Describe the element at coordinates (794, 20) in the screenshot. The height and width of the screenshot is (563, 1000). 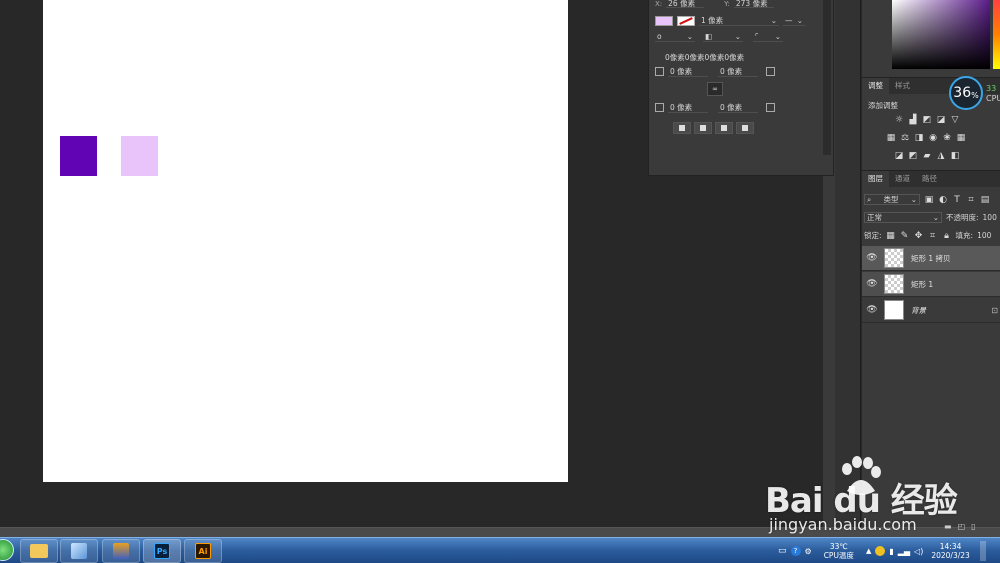
I see `stroke-type-dropdown: — ⌄` at that location.